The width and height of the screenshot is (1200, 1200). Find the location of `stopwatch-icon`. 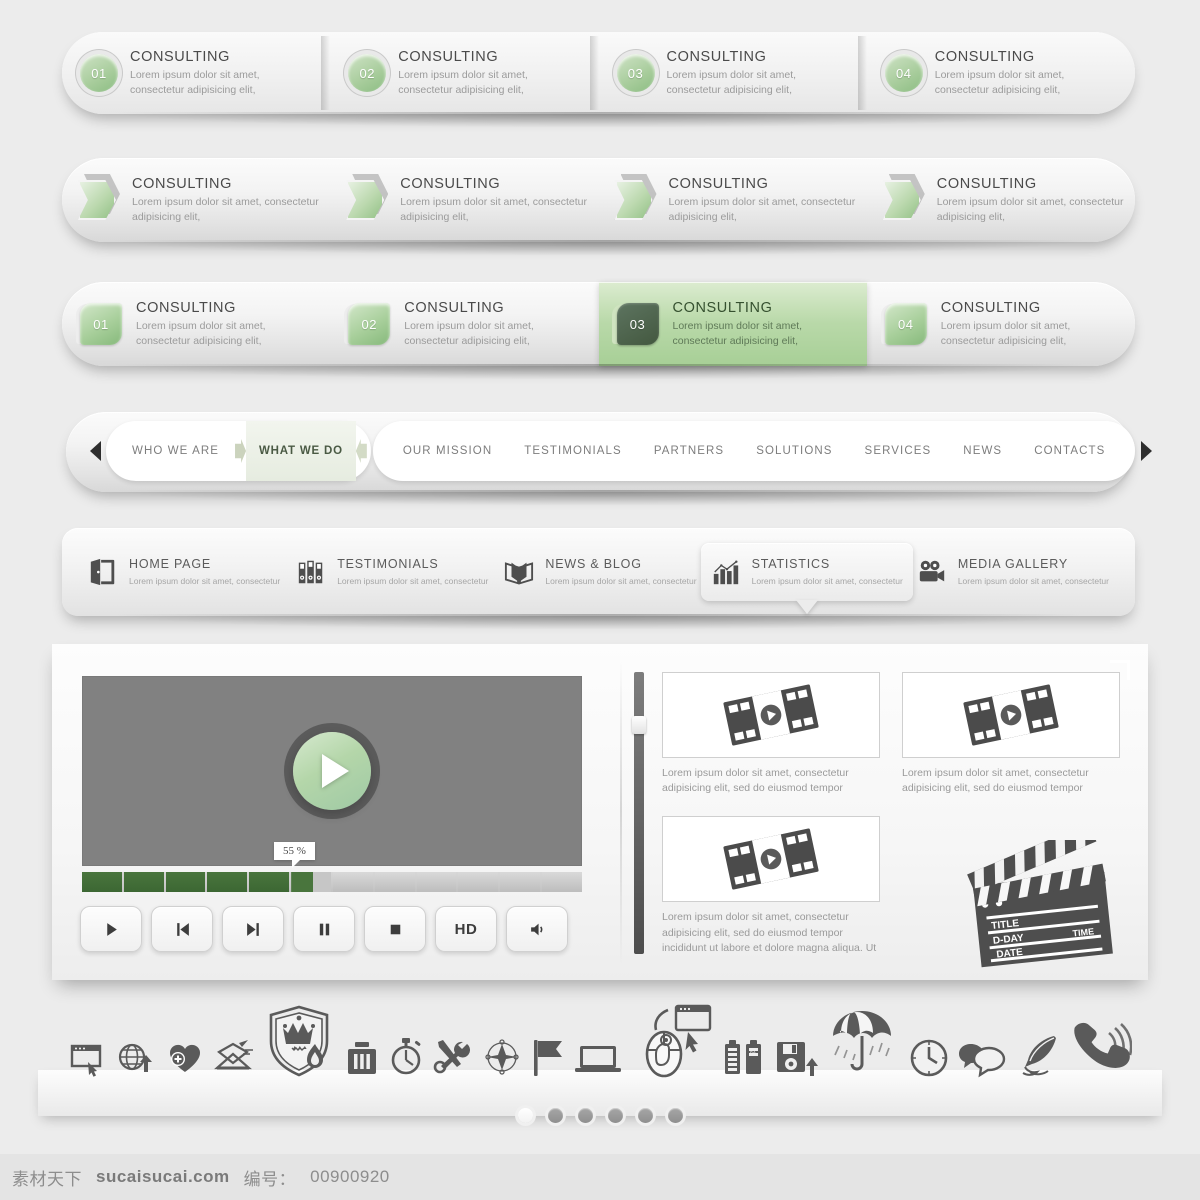

stopwatch-icon is located at coordinates (406, 1057).